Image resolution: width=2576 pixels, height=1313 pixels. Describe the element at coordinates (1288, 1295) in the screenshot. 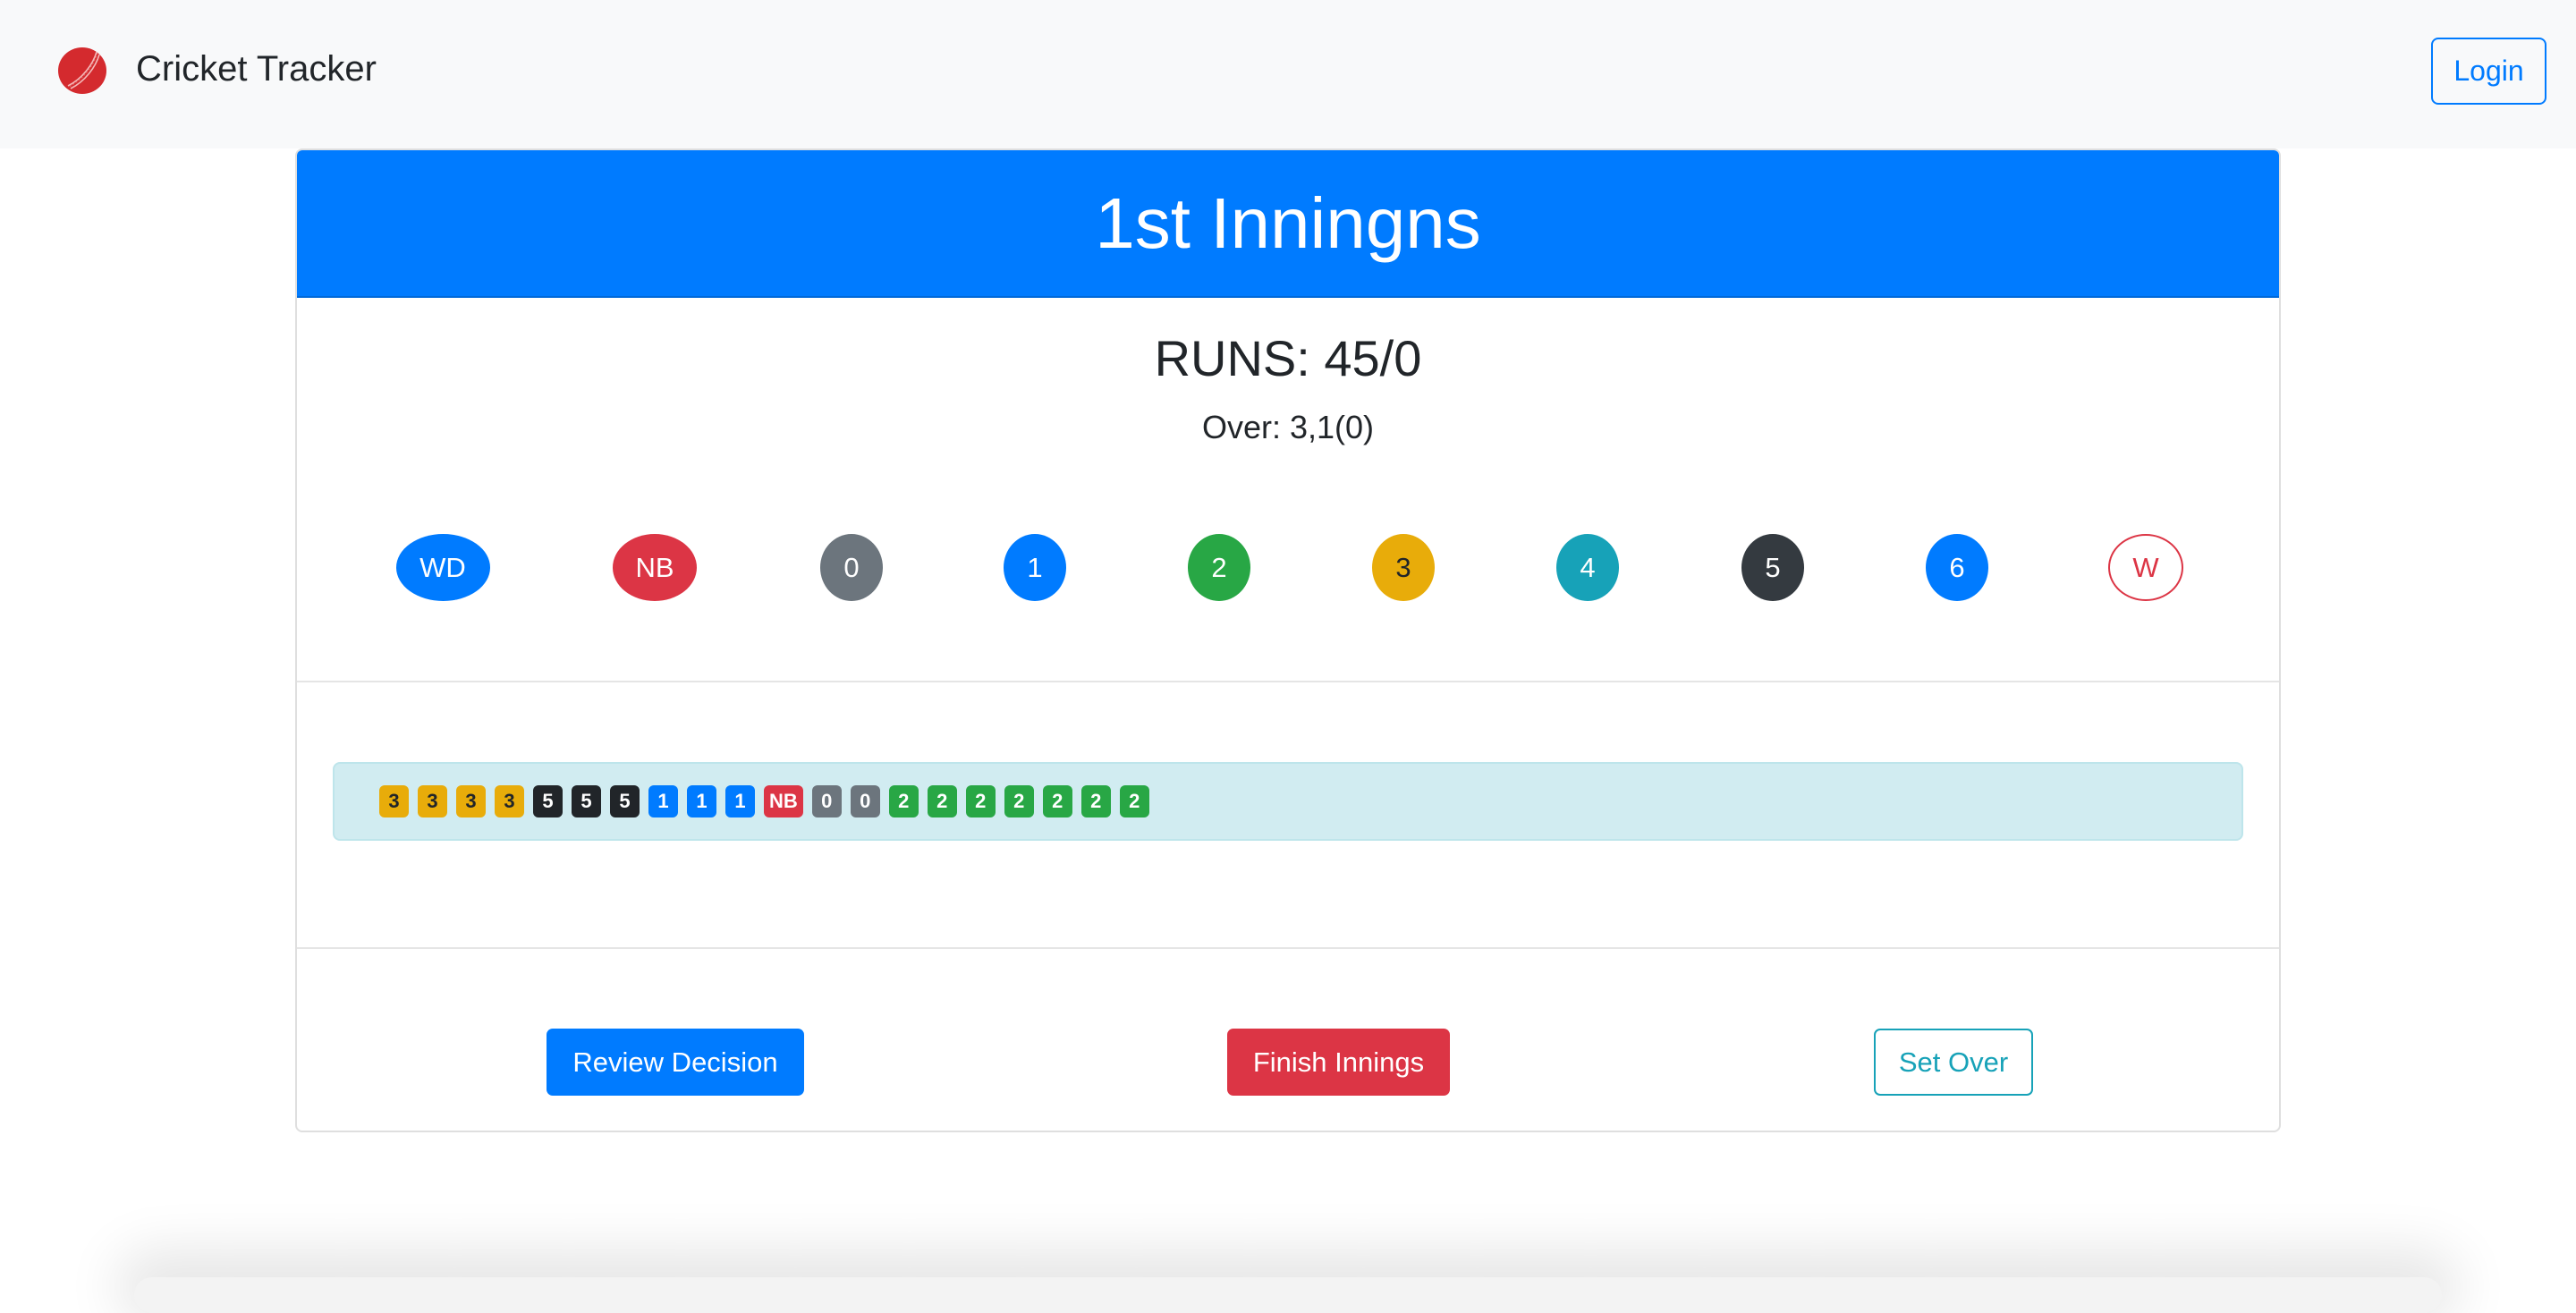

I see `bottom-panel-shadow` at that location.